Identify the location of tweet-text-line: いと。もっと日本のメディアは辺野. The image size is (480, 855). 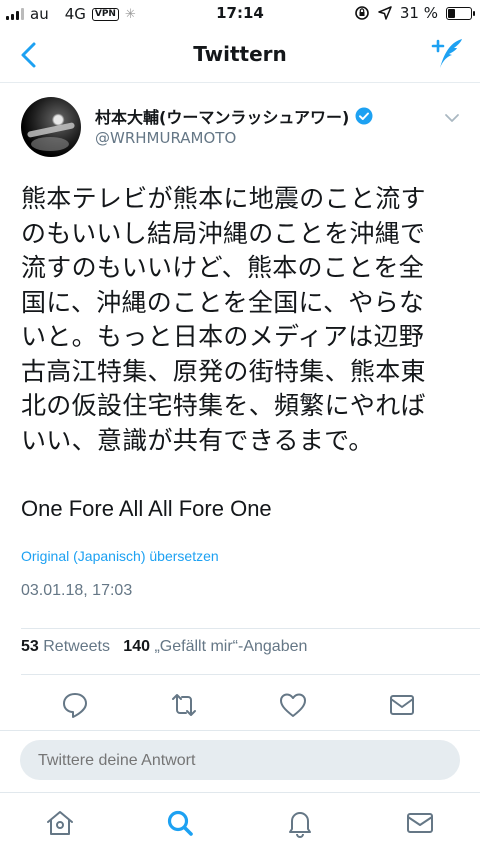
(223, 336).